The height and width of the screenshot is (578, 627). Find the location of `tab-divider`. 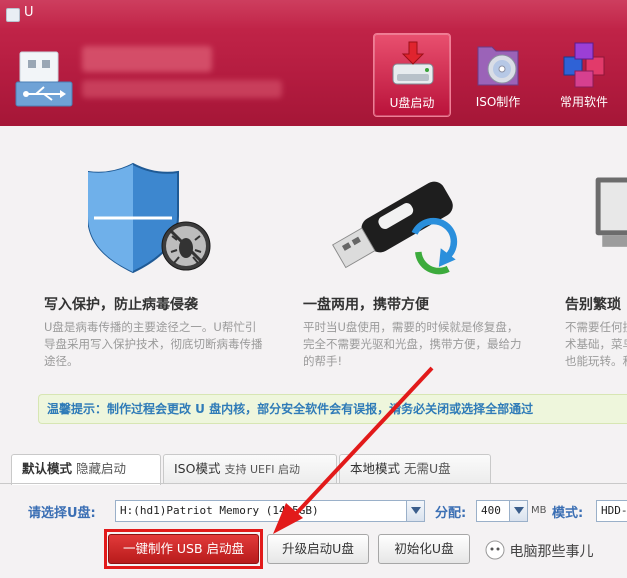

tab-divider is located at coordinates (313, 483).